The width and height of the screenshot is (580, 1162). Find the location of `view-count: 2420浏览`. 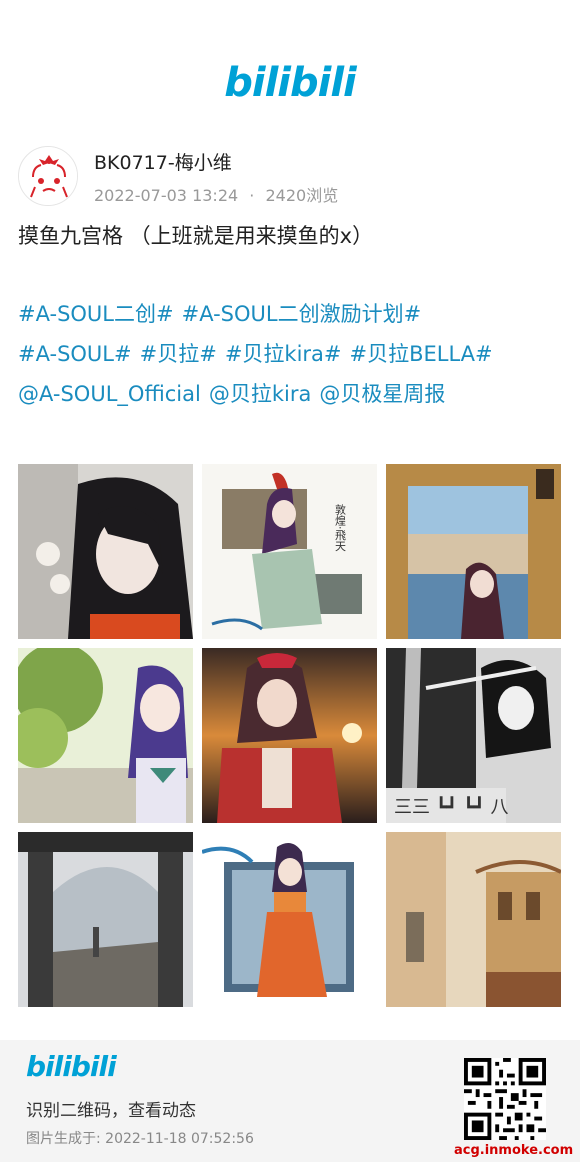

view-count: 2420浏览 is located at coordinates (302, 195).